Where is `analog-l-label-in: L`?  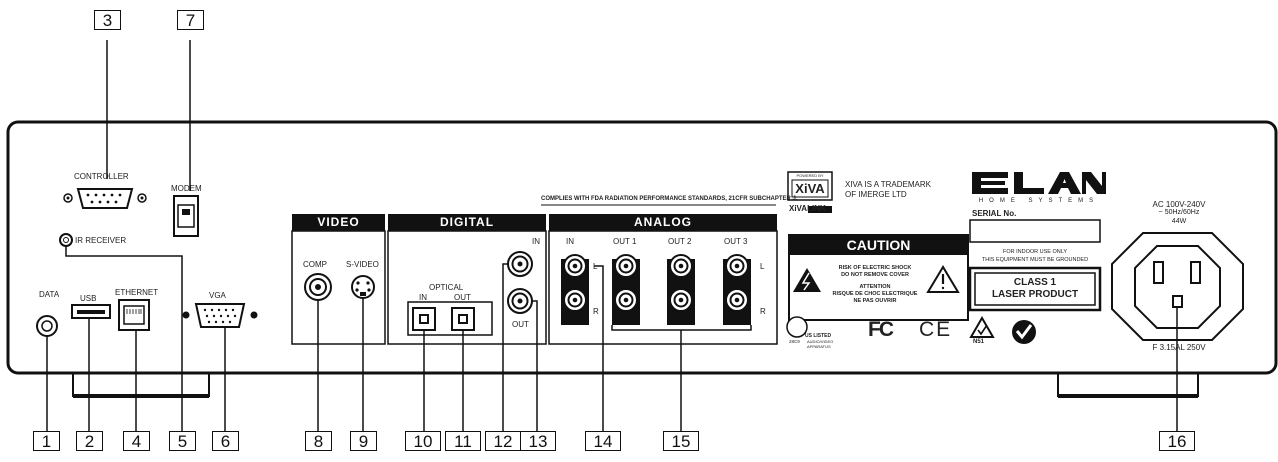 analog-l-label-in: L is located at coordinates (595, 266).